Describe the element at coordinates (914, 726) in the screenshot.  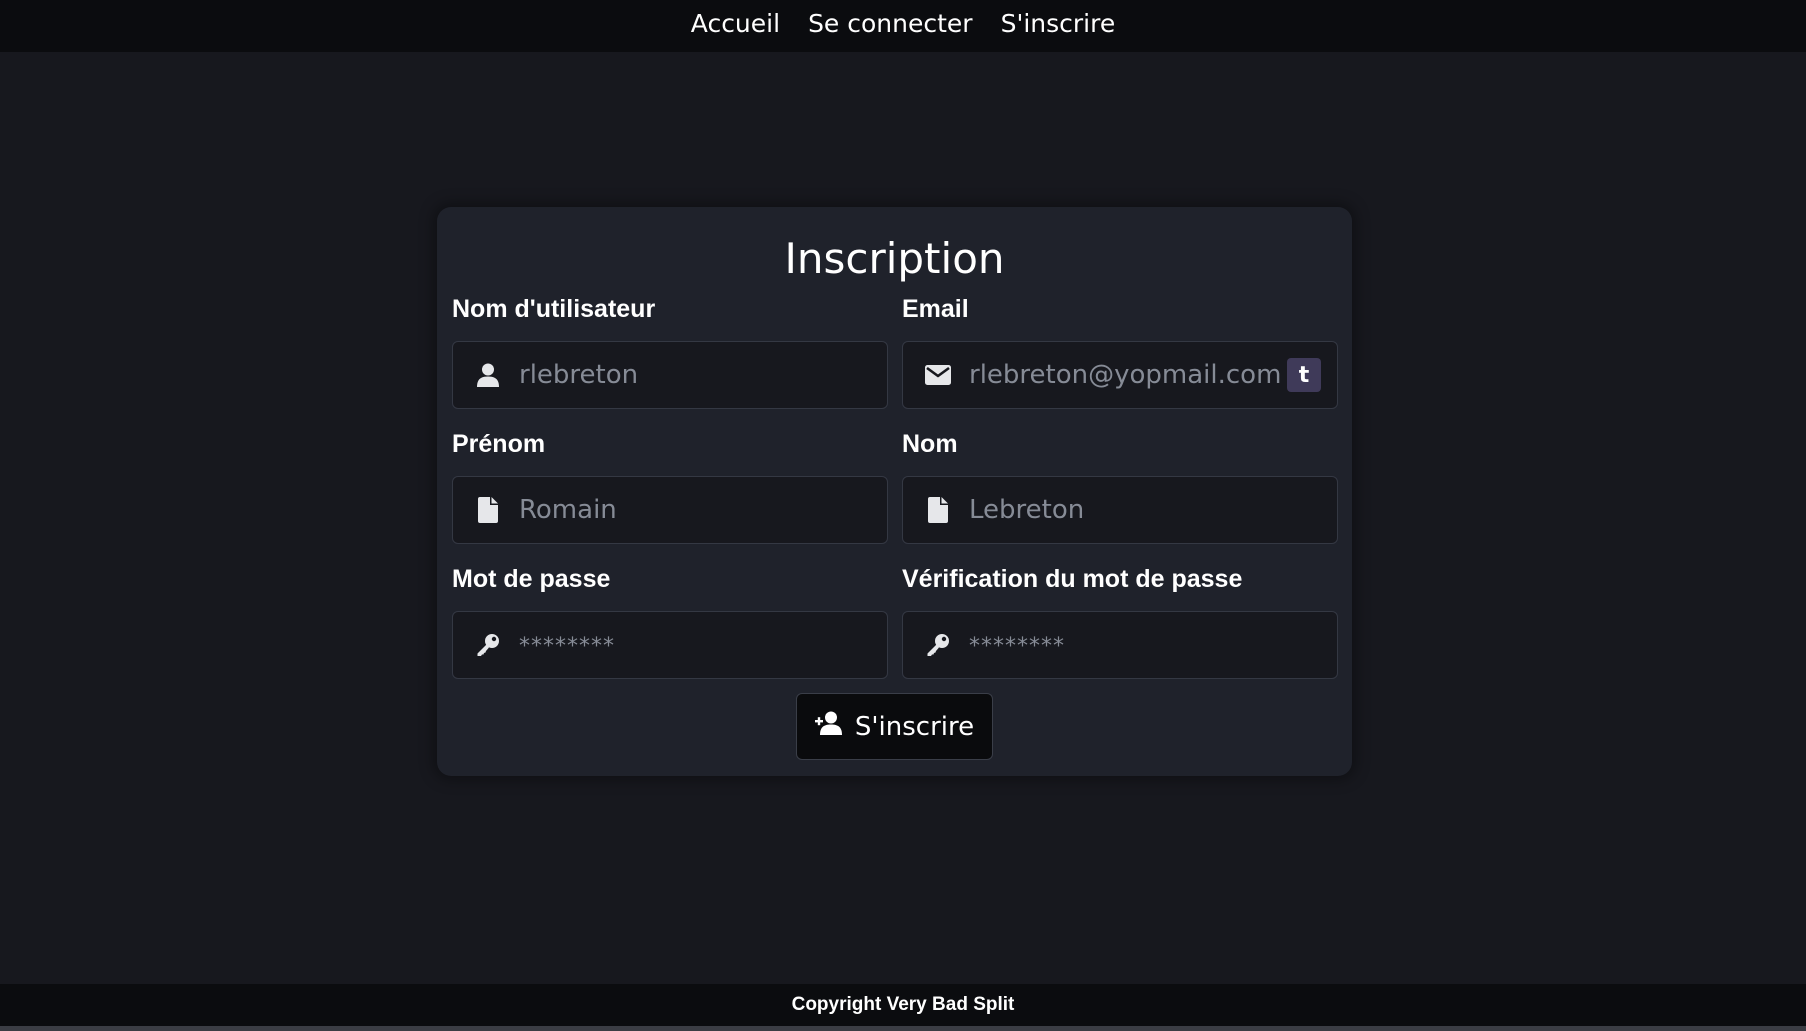
I see `signup-submit-label: S'inscrire` at that location.